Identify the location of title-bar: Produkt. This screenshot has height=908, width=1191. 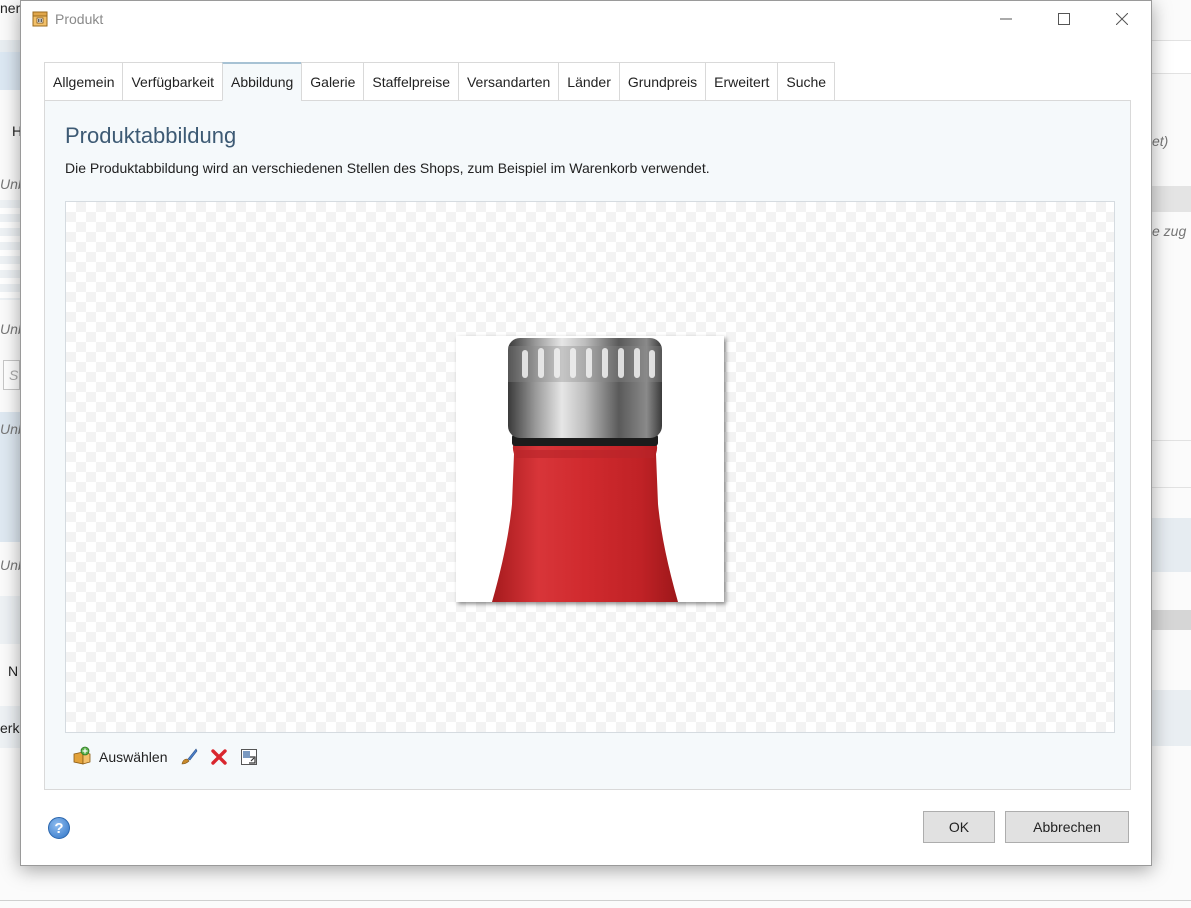
(586, 19).